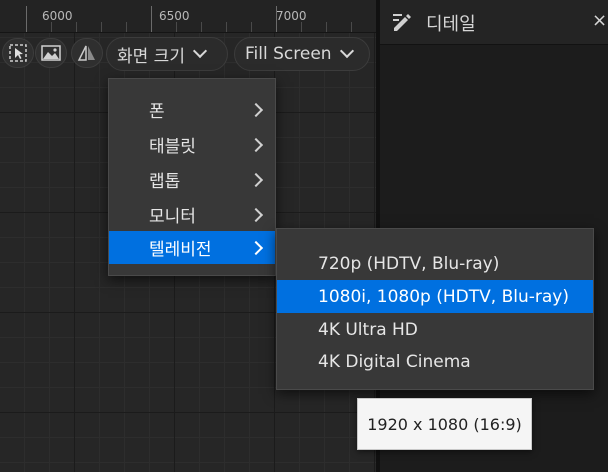 Image resolution: width=608 pixels, height=472 pixels. I want to click on fill-screen-label: Fill Screen, so click(288, 54).